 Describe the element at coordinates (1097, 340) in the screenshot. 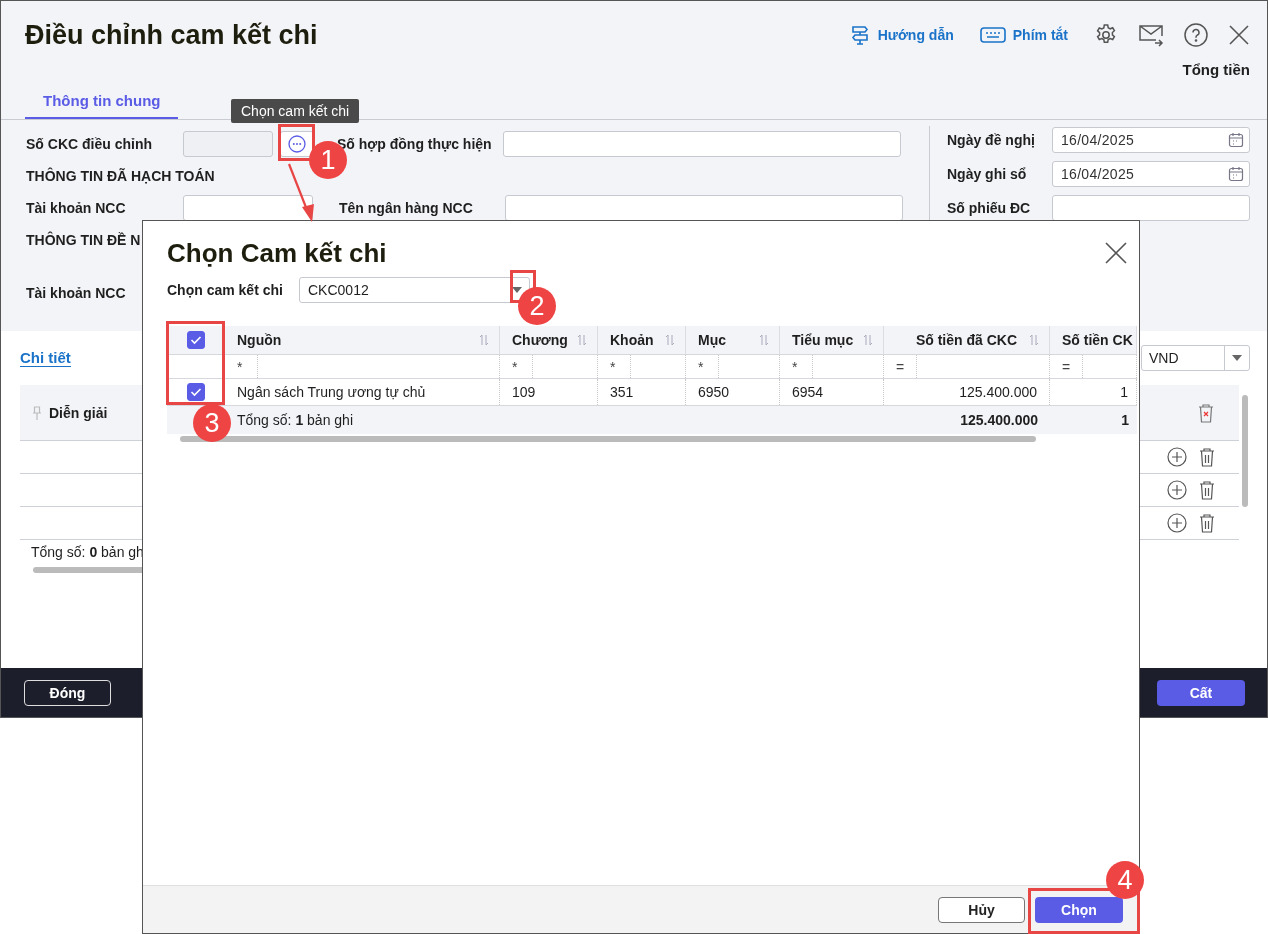

I see `column-header: Số tiền CK` at that location.